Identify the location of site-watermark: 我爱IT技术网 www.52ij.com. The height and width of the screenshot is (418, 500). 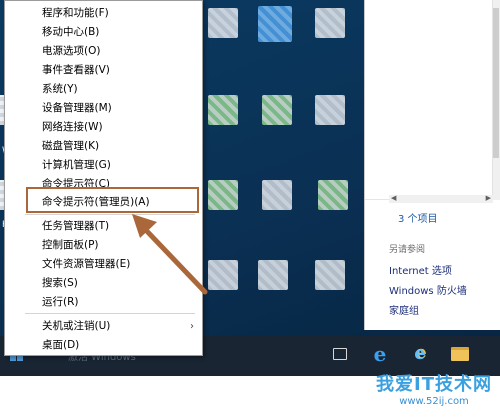
(434, 388).